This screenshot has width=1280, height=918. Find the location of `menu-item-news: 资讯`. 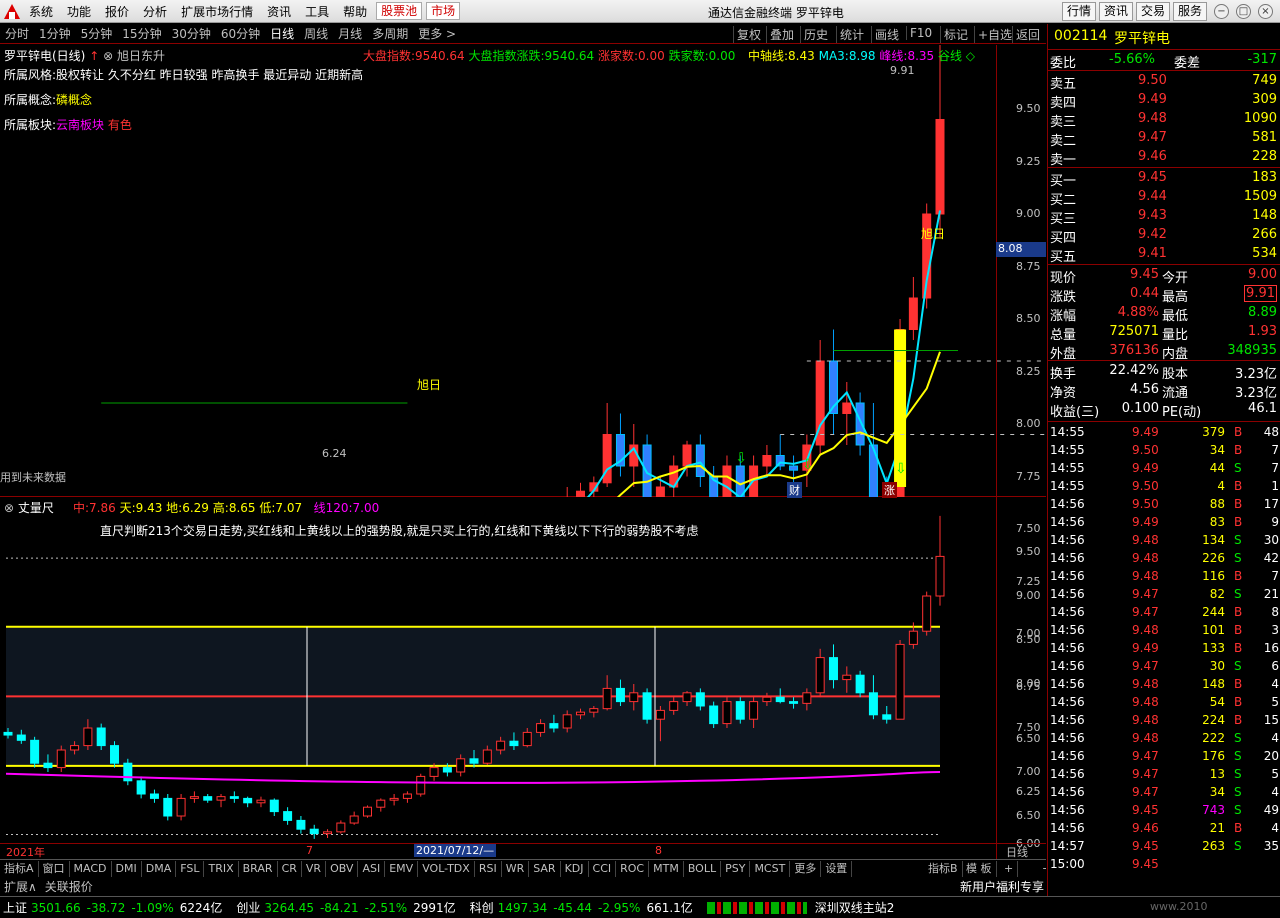

menu-item-news: 资讯 is located at coordinates (279, 11).